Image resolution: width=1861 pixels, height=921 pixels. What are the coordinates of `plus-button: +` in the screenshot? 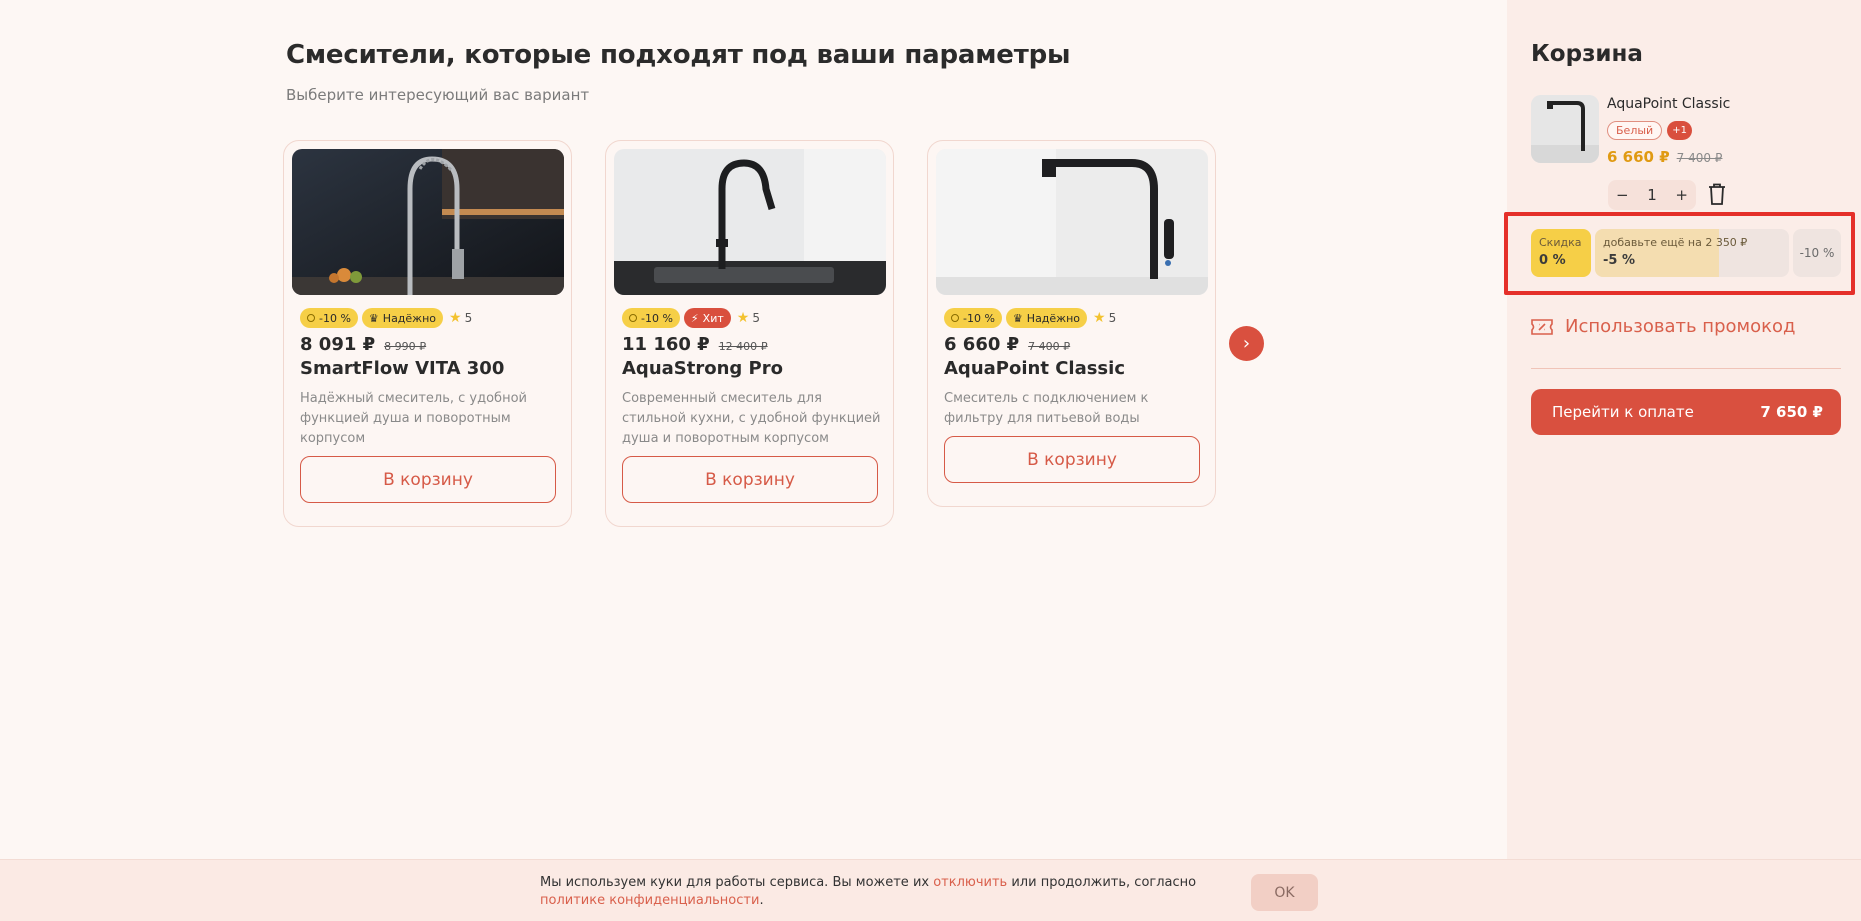 It's located at (1681, 195).